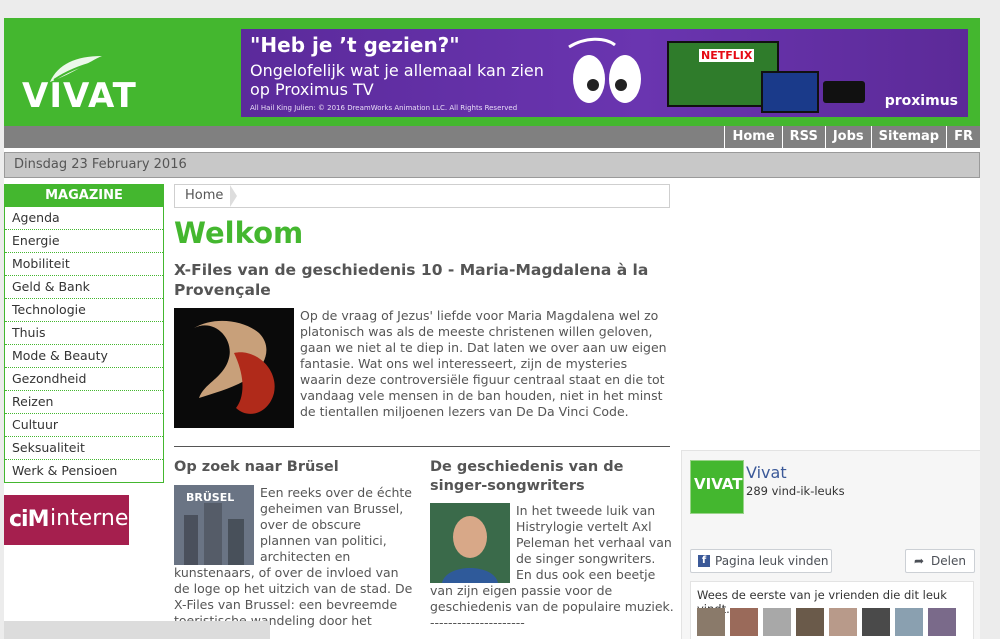 This screenshot has width=1000, height=639. What do you see at coordinates (137, 630) in the screenshot?
I see `gray-overlay-block` at bounding box center [137, 630].